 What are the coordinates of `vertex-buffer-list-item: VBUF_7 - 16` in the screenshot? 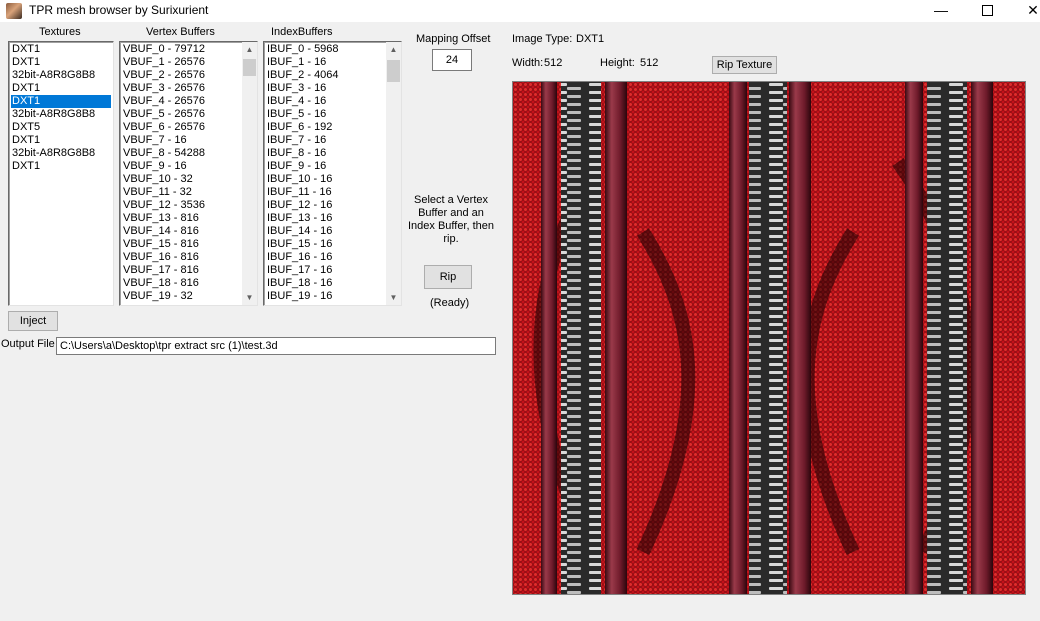 It's located at (181, 140).